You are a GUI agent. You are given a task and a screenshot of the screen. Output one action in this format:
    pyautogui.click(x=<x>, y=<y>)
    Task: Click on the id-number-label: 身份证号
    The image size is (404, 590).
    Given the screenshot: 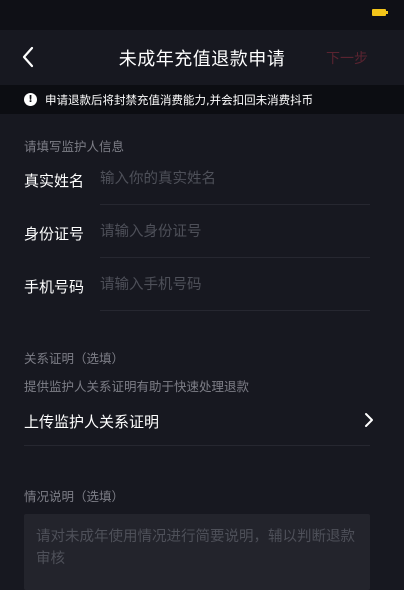 What is the action you would take?
    pyautogui.click(x=54, y=234)
    